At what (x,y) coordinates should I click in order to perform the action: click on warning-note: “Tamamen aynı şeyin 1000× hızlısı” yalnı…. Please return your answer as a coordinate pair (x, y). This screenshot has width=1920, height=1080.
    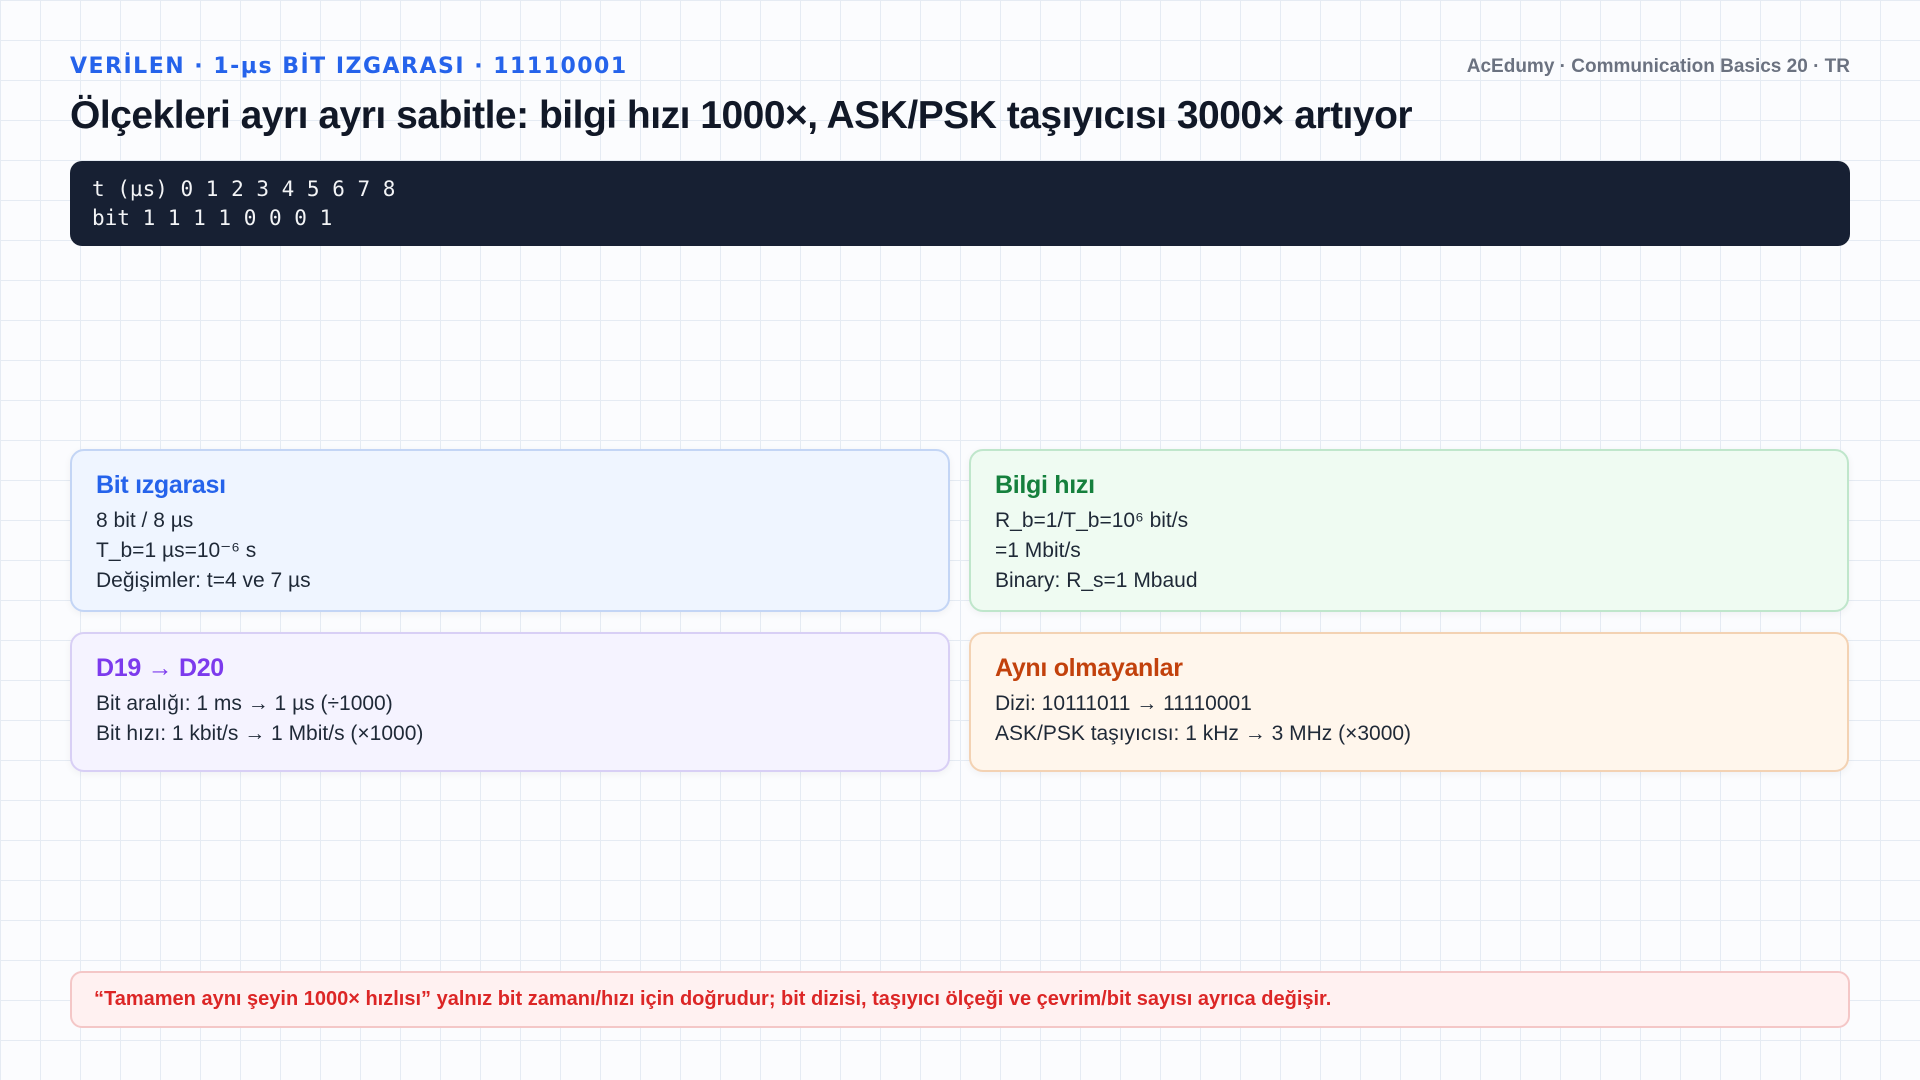
    Looking at the image, I should click on (960, 999).